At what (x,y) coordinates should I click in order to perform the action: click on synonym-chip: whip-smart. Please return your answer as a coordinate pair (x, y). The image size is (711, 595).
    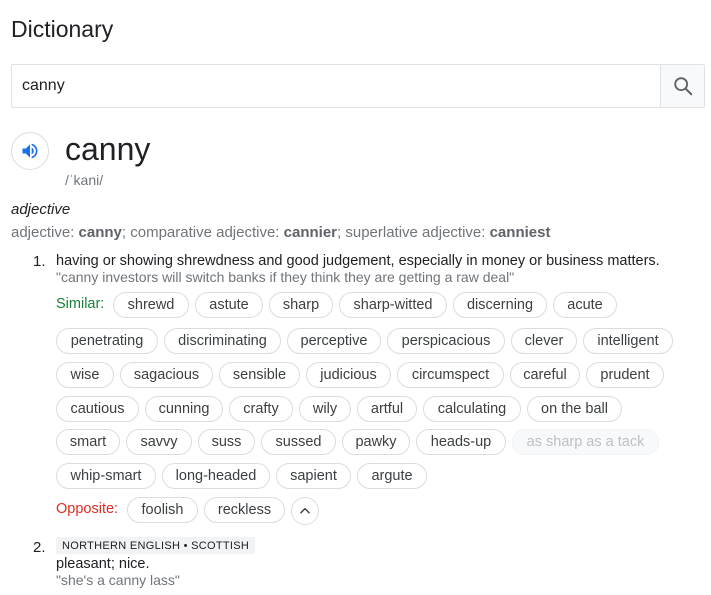
    Looking at the image, I should click on (106, 476).